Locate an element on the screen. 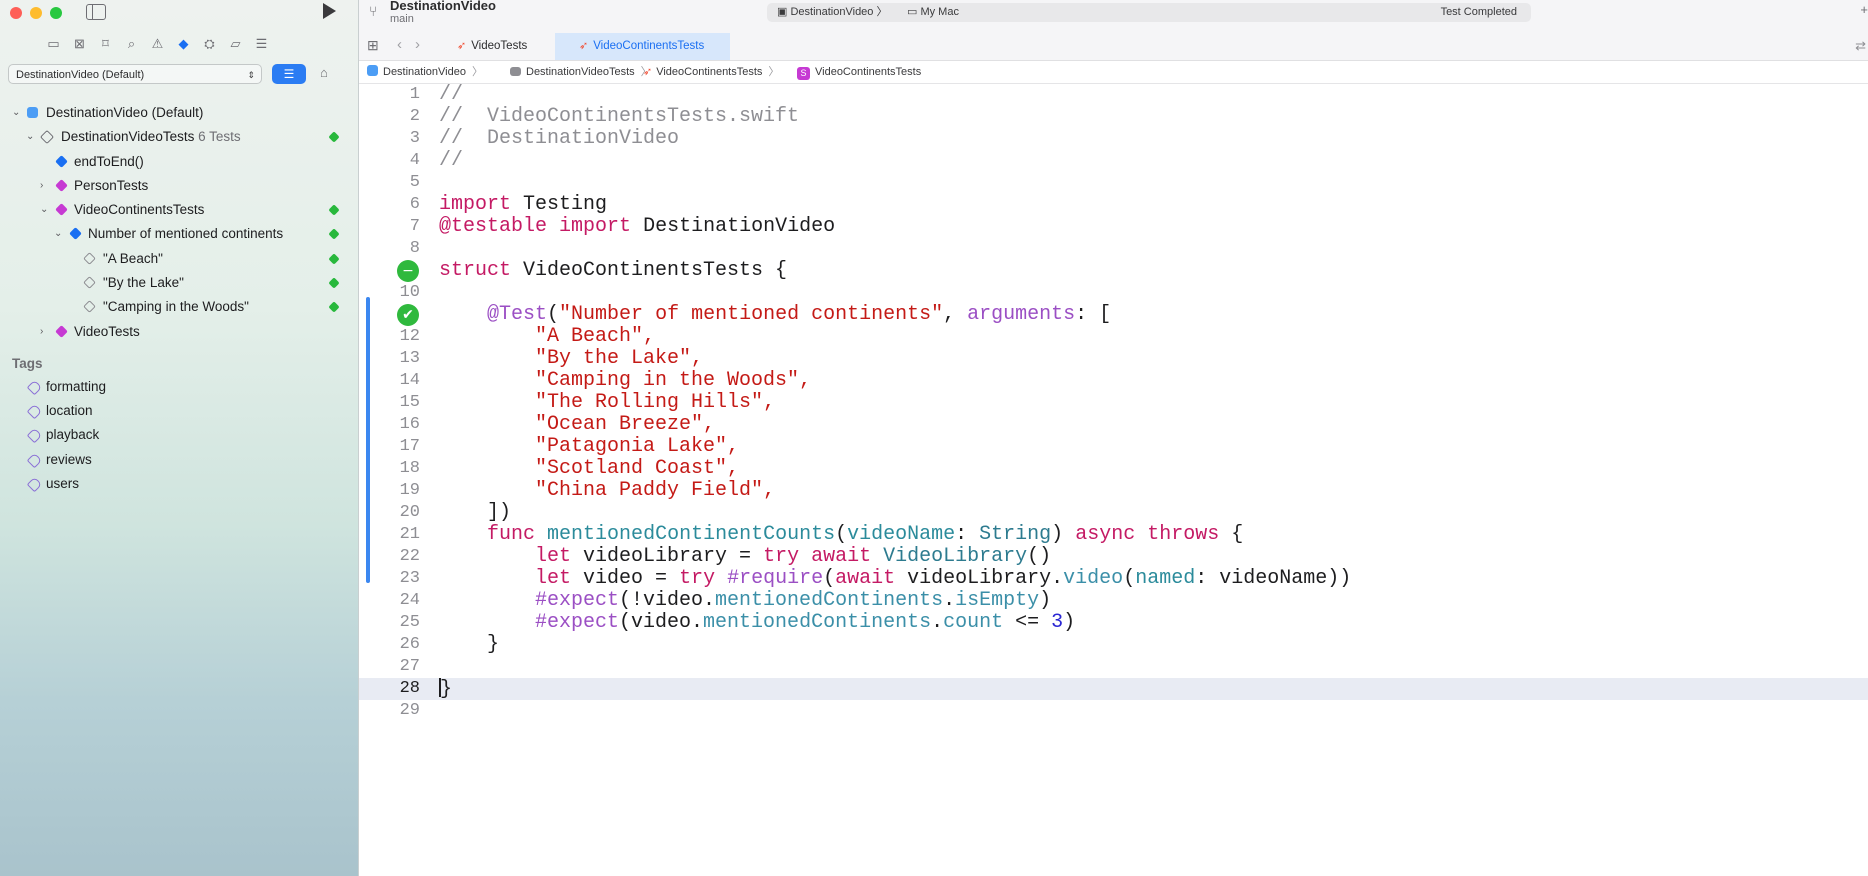  zoom-window-button is located at coordinates (56, 13).